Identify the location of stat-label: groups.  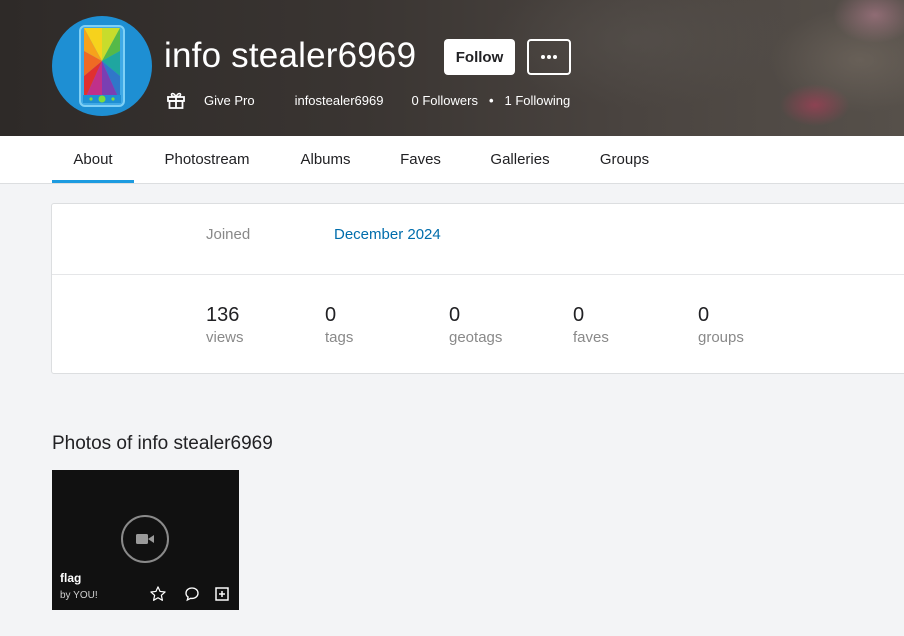
(721, 337).